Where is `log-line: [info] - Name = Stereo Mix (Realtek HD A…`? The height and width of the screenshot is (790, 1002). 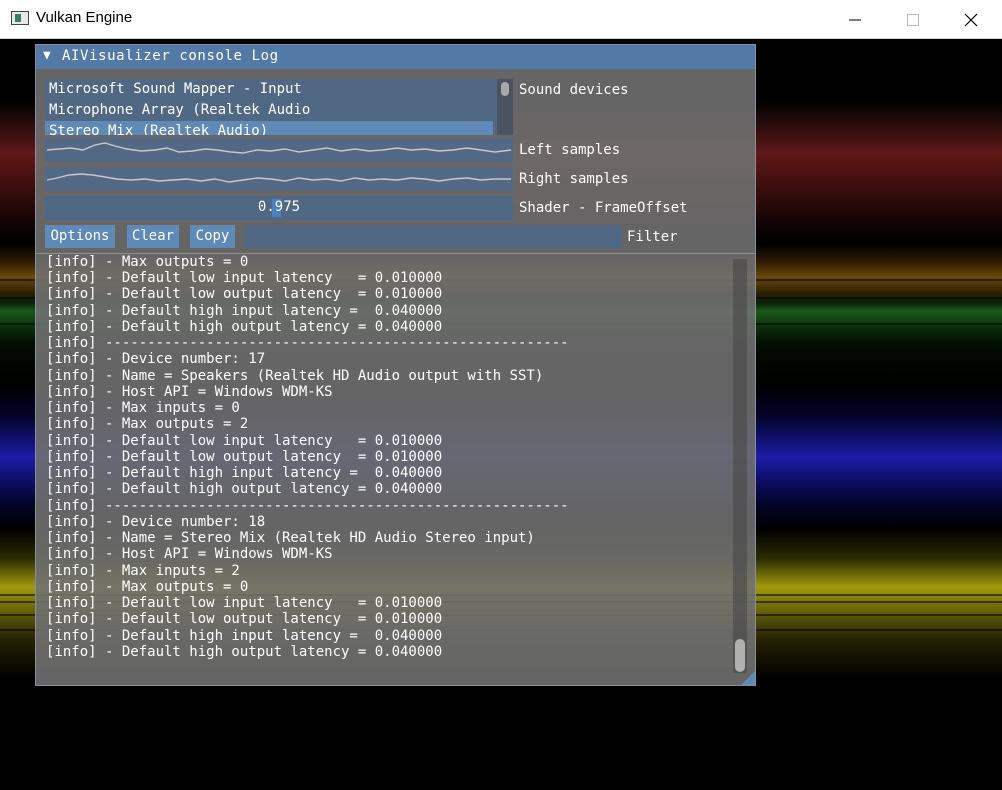
log-line: [info] - Name = Stereo Mix (Realtek HD A… is located at coordinates (290, 538).